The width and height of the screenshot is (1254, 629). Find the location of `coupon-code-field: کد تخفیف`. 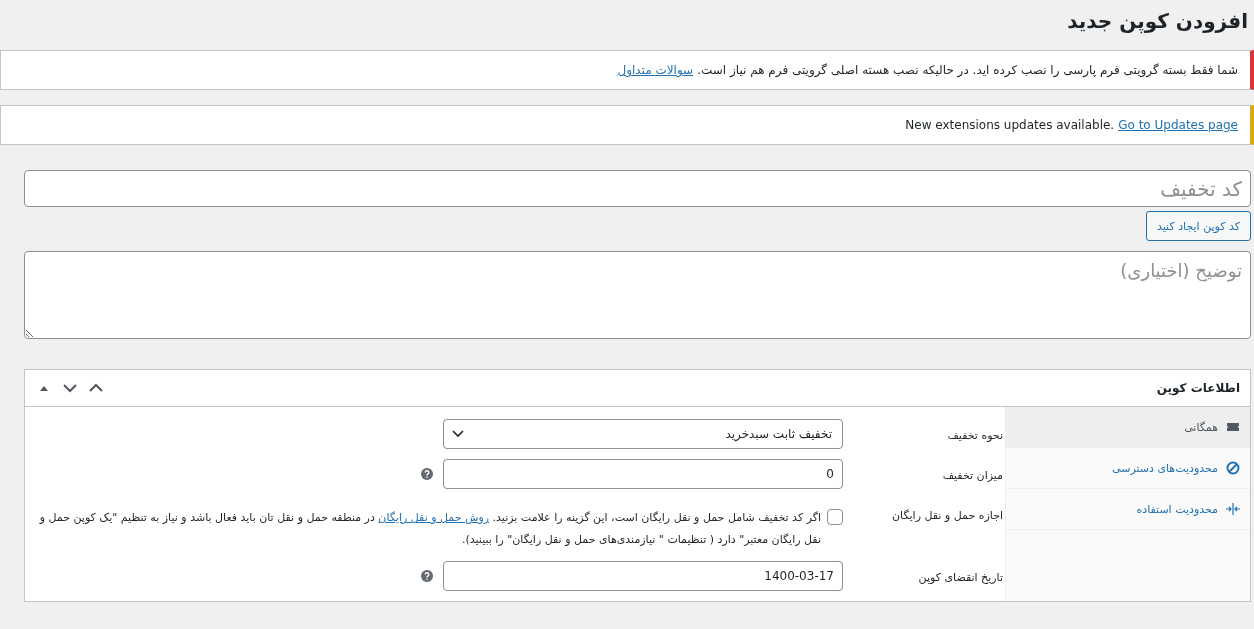

coupon-code-field: کد تخفیف is located at coordinates (637, 188).